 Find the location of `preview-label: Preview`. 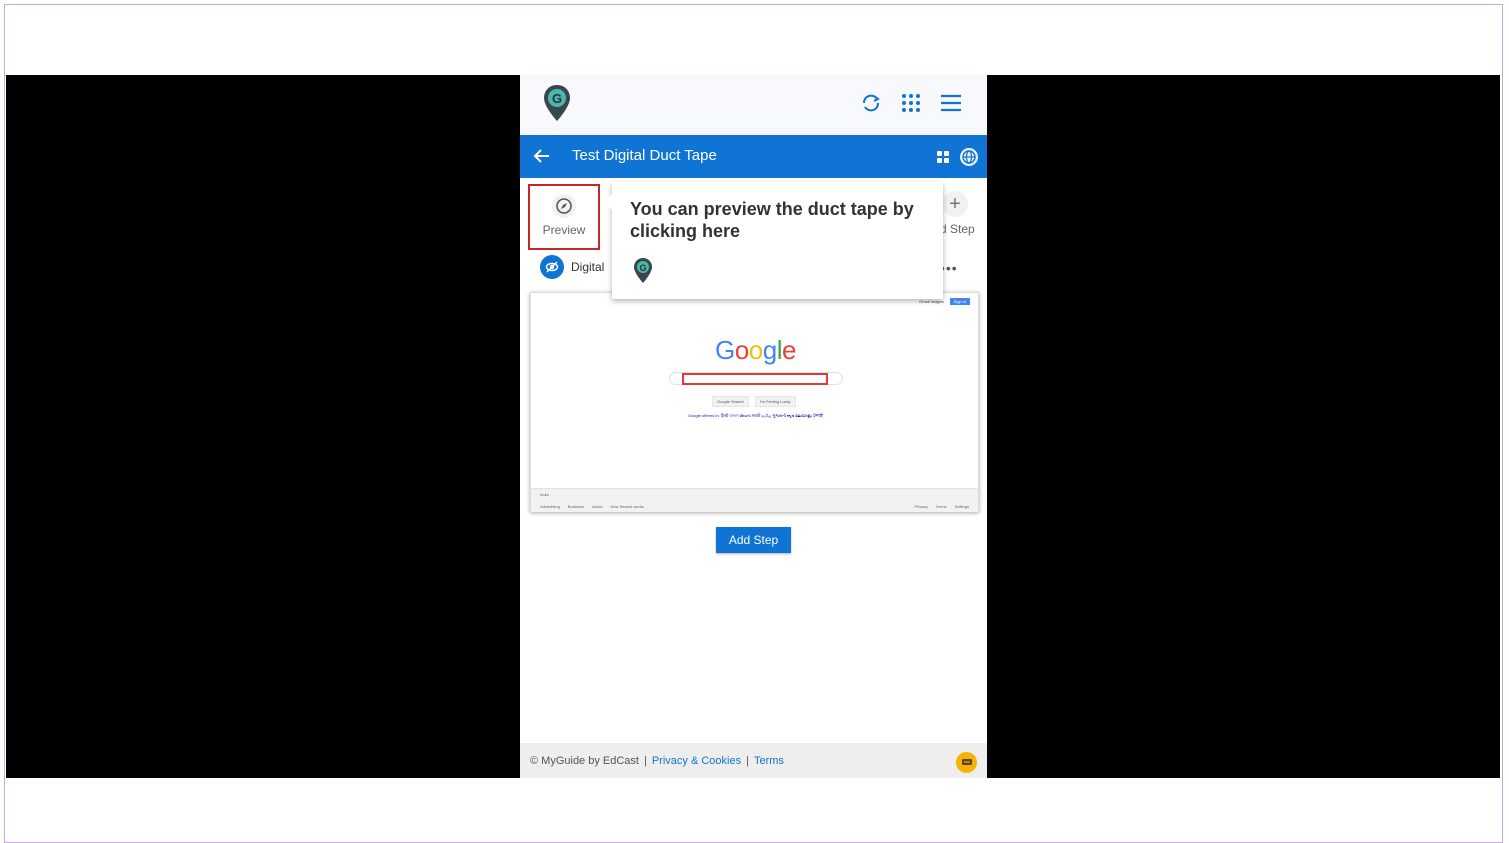

preview-label: Preview is located at coordinates (564, 230).